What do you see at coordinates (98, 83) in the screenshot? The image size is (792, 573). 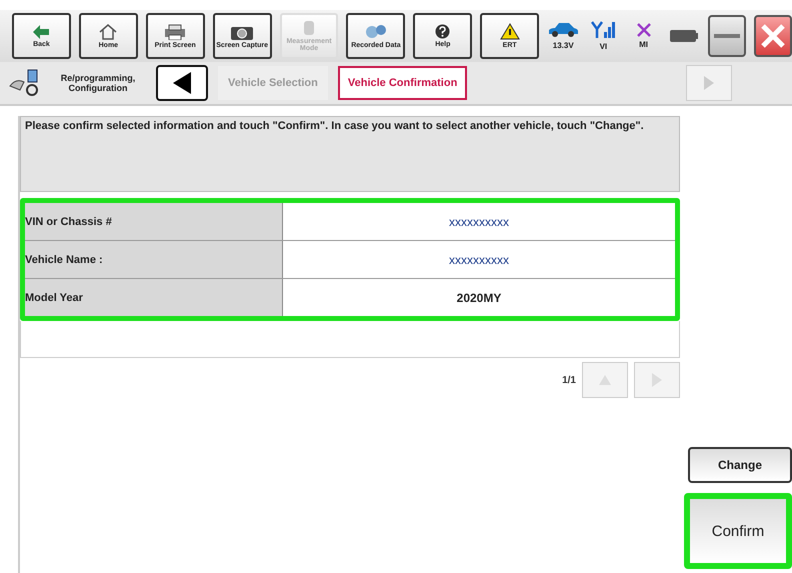 I see `screen-title: Re/programming, Configuration` at bounding box center [98, 83].